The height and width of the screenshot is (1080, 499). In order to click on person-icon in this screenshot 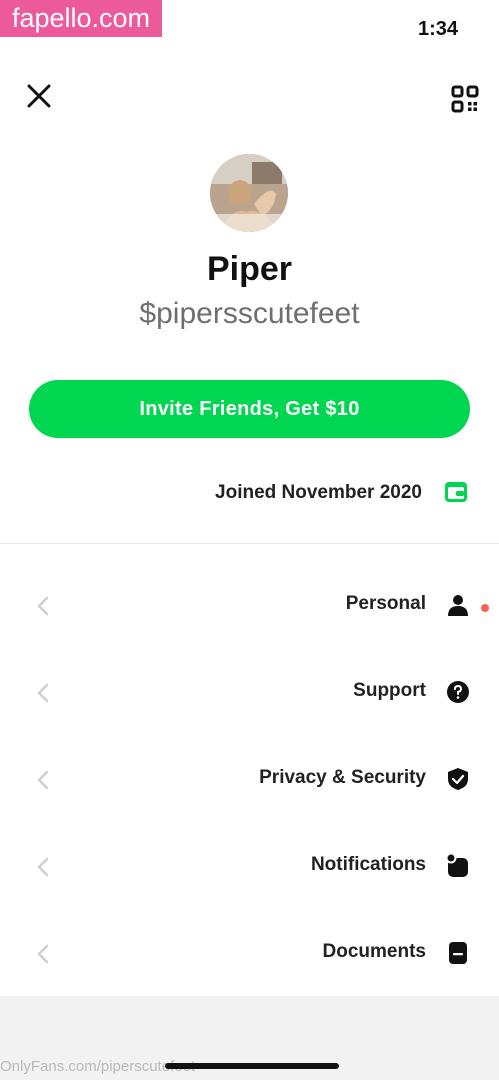, I will do `click(458, 605)`.